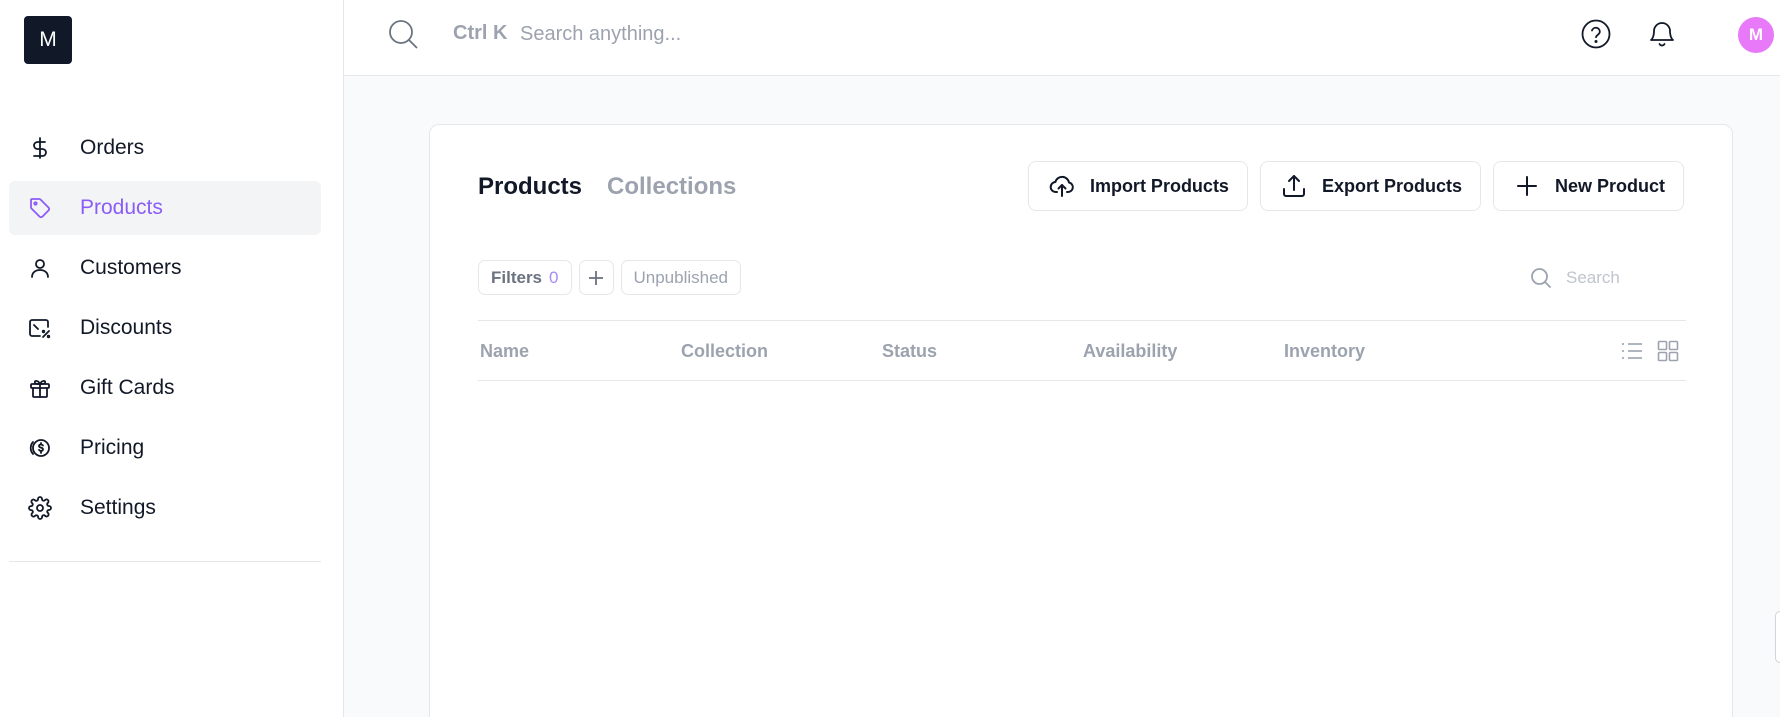 The width and height of the screenshot is (1780, 717). What do you see at coordinates (165, 208) in the screenshot?
I see `sidebar-item-products: Products` at bounding box center [165, 208].